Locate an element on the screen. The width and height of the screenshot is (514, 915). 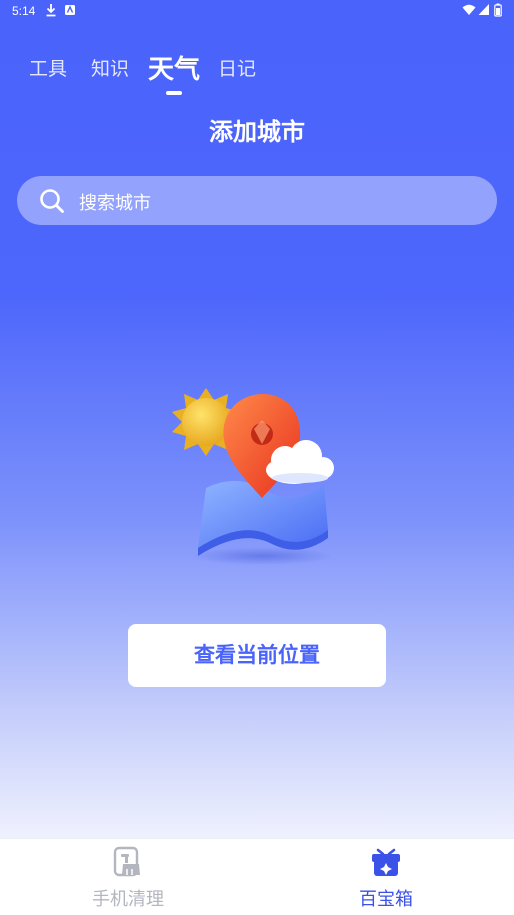
bottom-nav: 手机清理 百宝箱 is located at coordinates (257, 876).